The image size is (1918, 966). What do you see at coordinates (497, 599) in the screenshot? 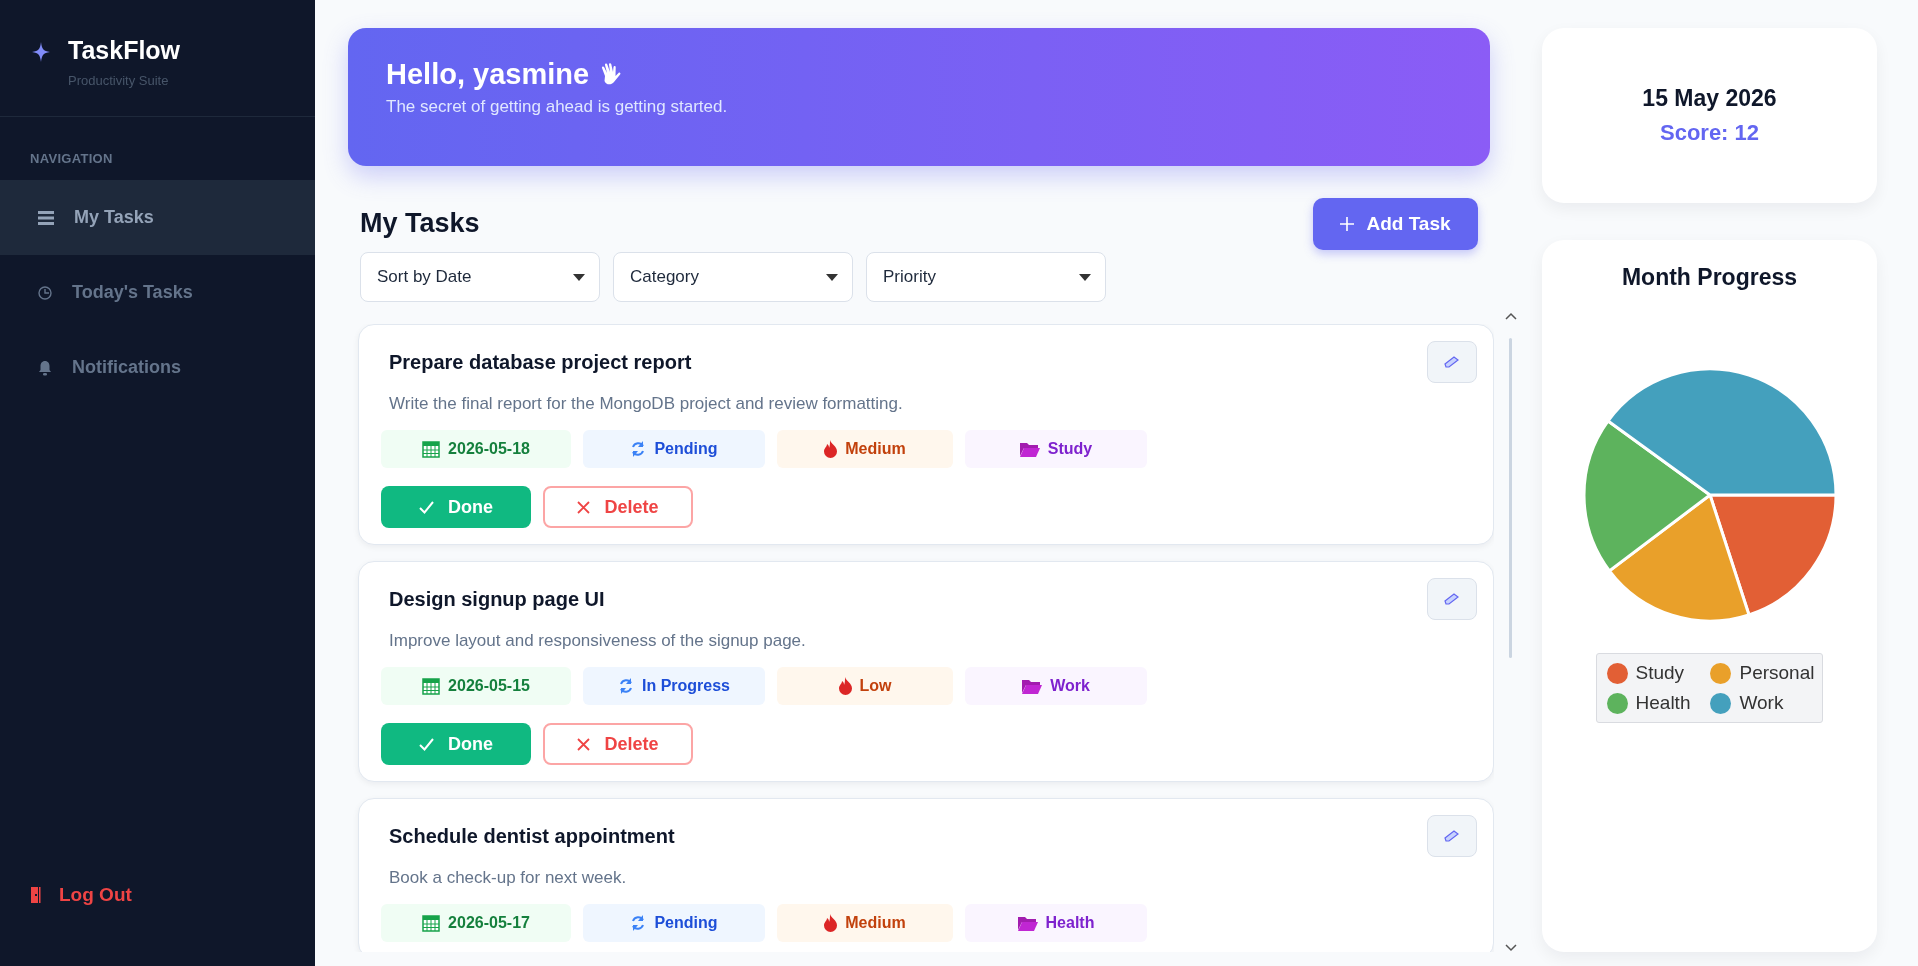
I see `task-title: Design signup page UI` at bounding box center [497, 599].